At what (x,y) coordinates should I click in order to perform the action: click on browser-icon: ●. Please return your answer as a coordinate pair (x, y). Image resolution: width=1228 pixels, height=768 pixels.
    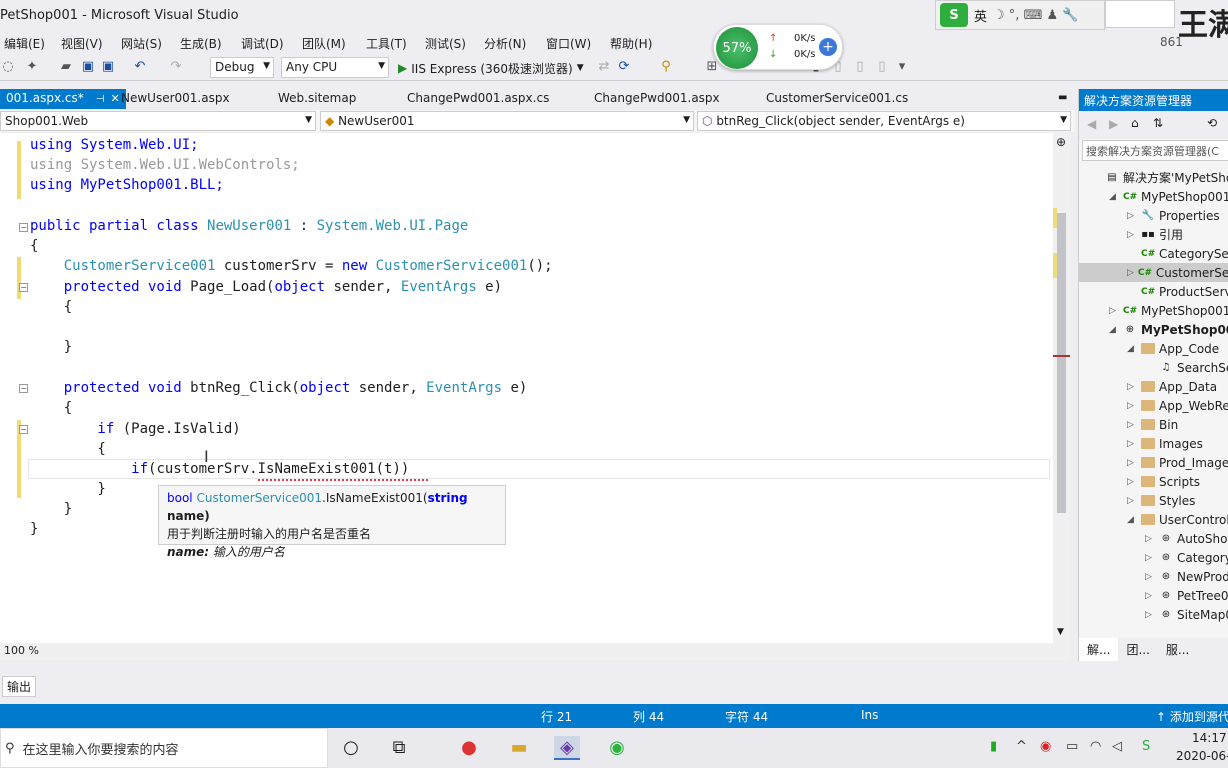
    Looking at the image, I should click on (469, 748).